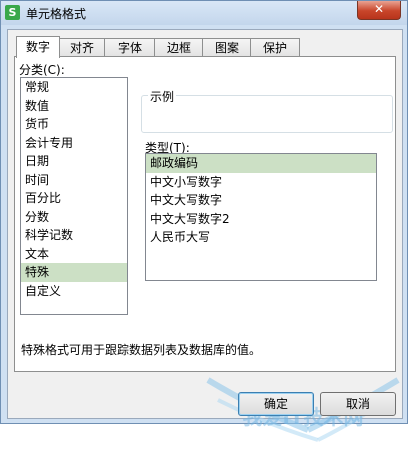  I want to click on tab-font: 字体, so click(130, 47).